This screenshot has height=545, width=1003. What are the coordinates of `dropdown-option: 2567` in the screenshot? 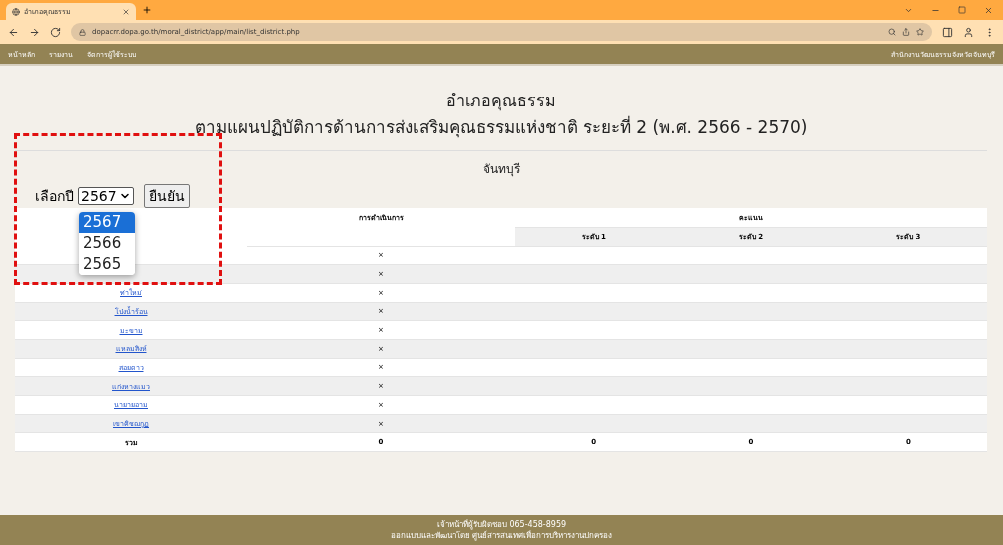 It's located at (107, 222).